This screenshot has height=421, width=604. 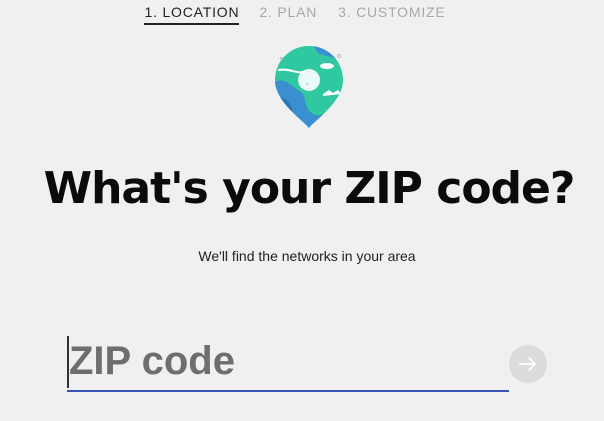 I want to click on step-progress-nav: 1. LOCATION 2. PLAN 3. CUSTOMIZE, so click(x=302, y=14).